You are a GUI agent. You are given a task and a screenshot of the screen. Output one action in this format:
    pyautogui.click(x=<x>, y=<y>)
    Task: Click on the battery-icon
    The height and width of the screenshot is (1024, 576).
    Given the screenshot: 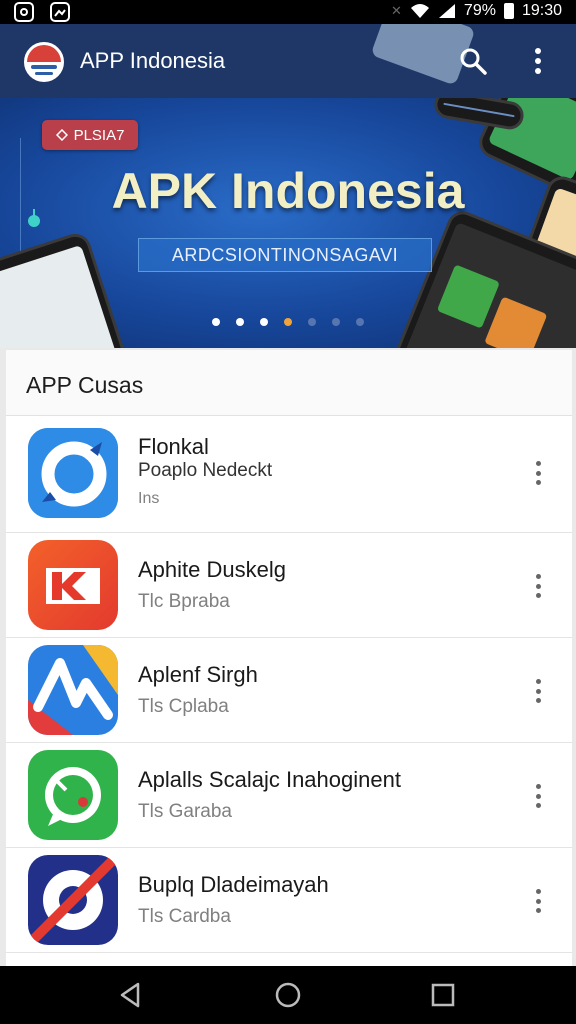 What is the action you would take?
    pyautogui.click(x=508, y=11)
    